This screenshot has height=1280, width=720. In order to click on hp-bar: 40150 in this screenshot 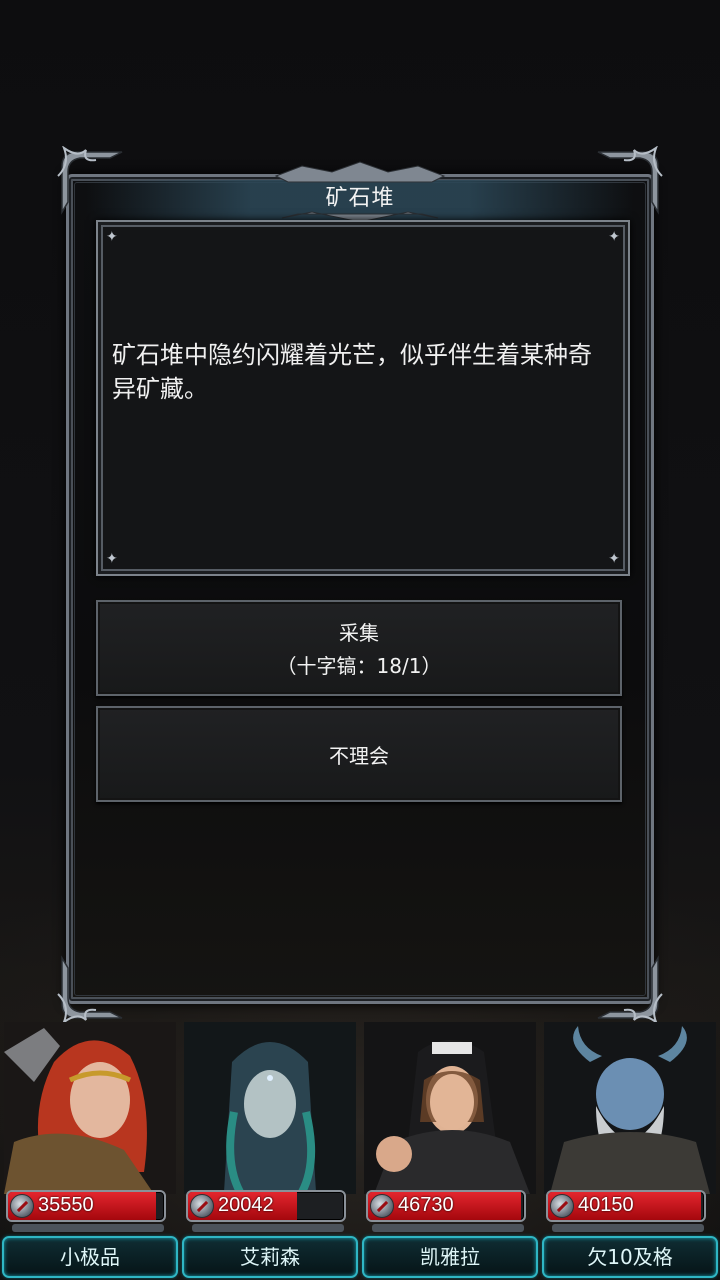, I will do `click(626, 1206)`.